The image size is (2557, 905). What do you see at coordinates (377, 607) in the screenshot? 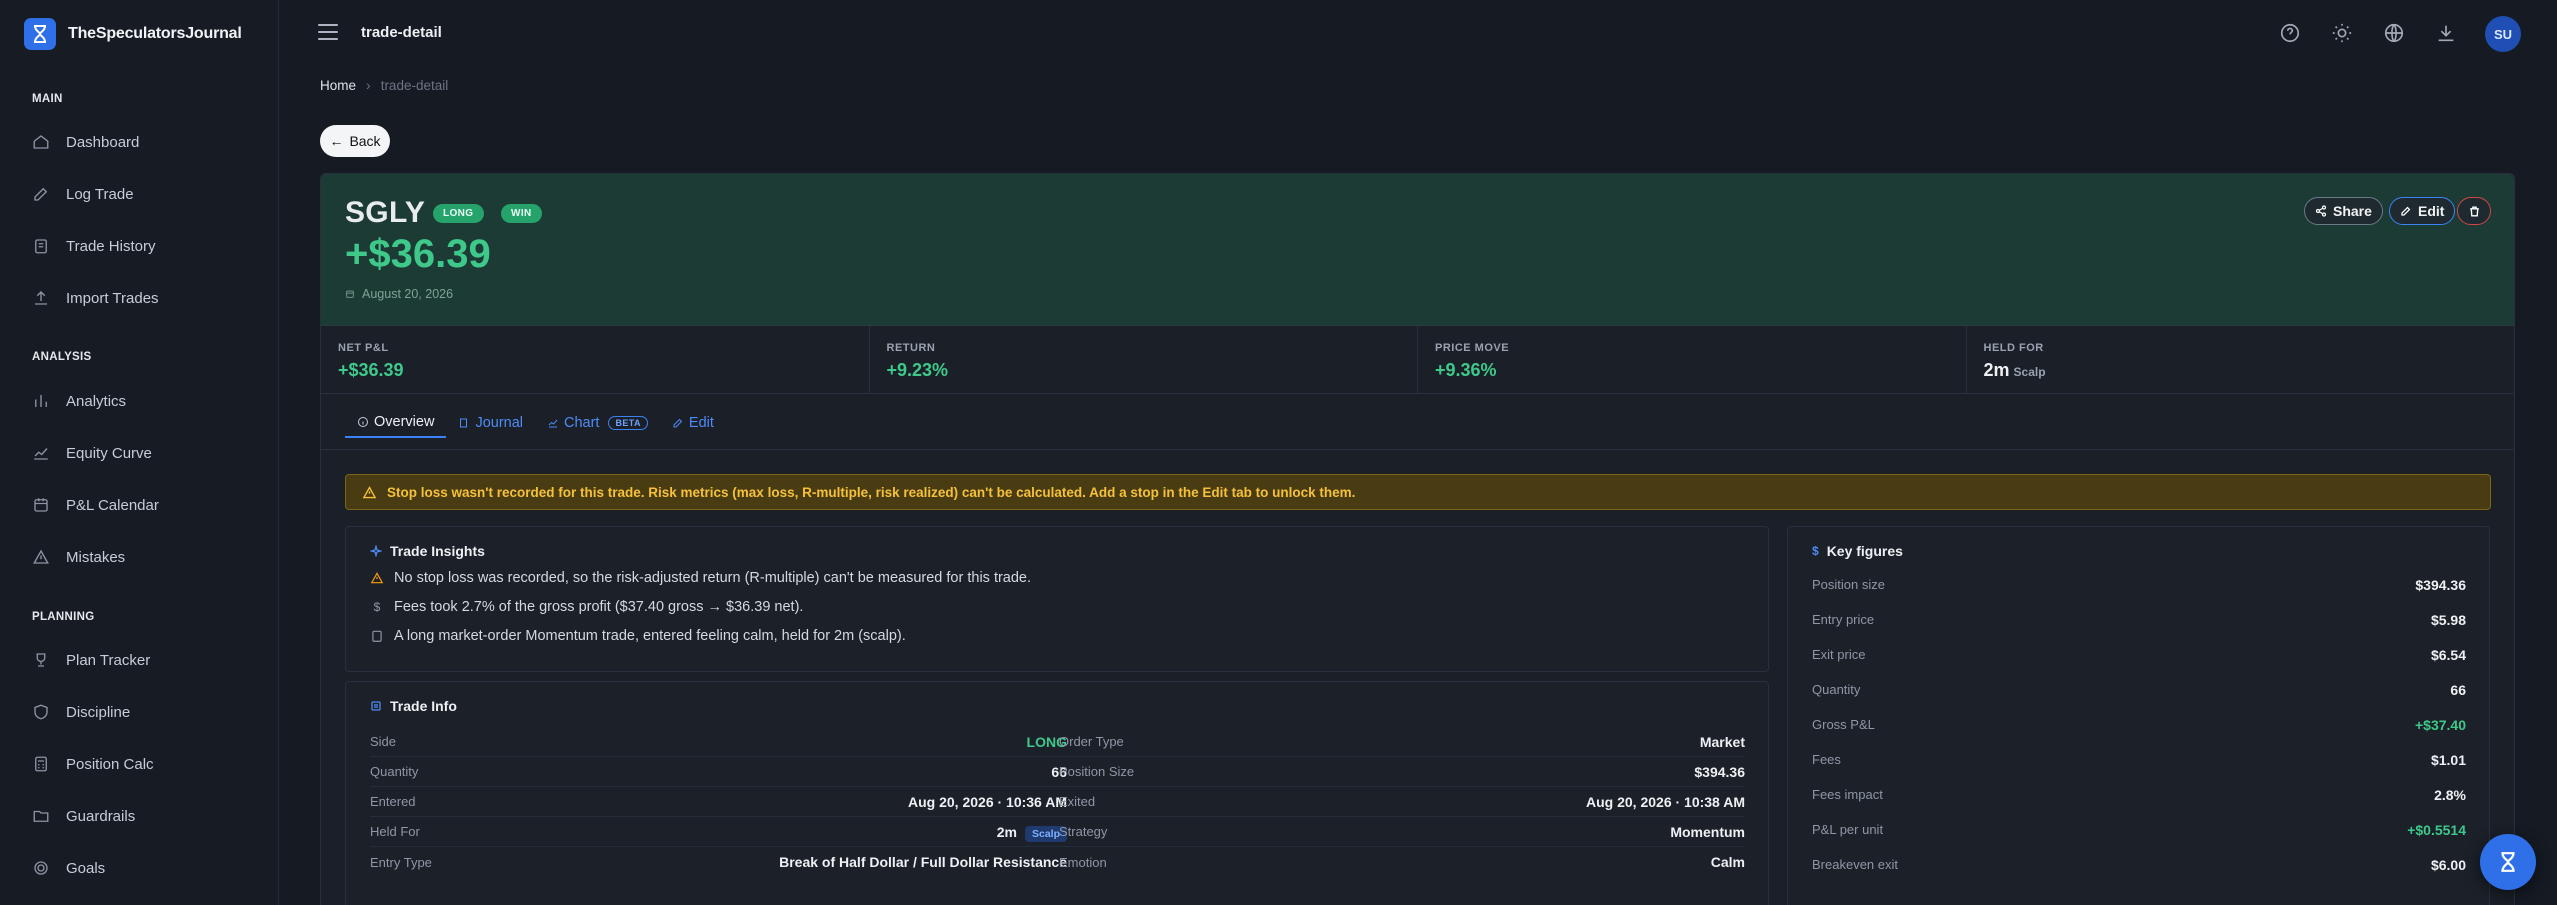
I see `dollar-icon: $` at bounding box center [377, 607].